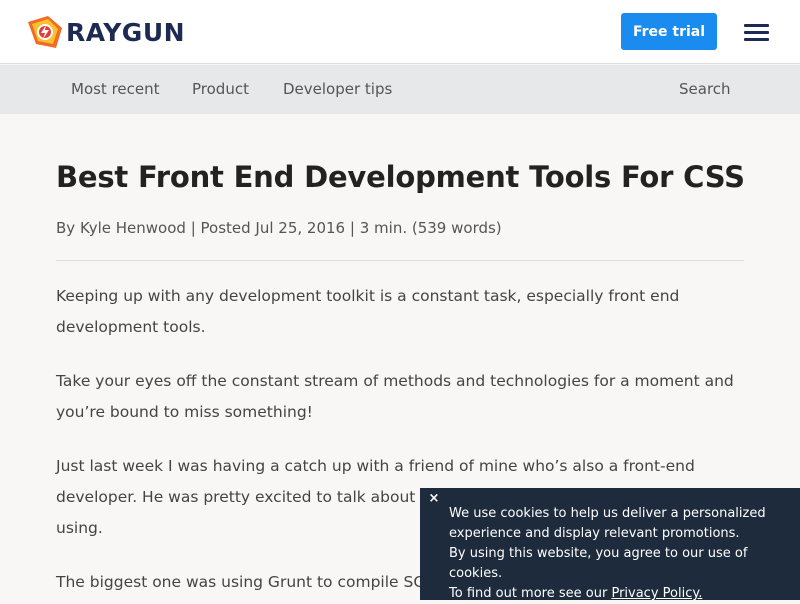 Image resolution: width=800 pixels, height=604 pixels. I want to click on nav-product: Product, so click(220, 89).